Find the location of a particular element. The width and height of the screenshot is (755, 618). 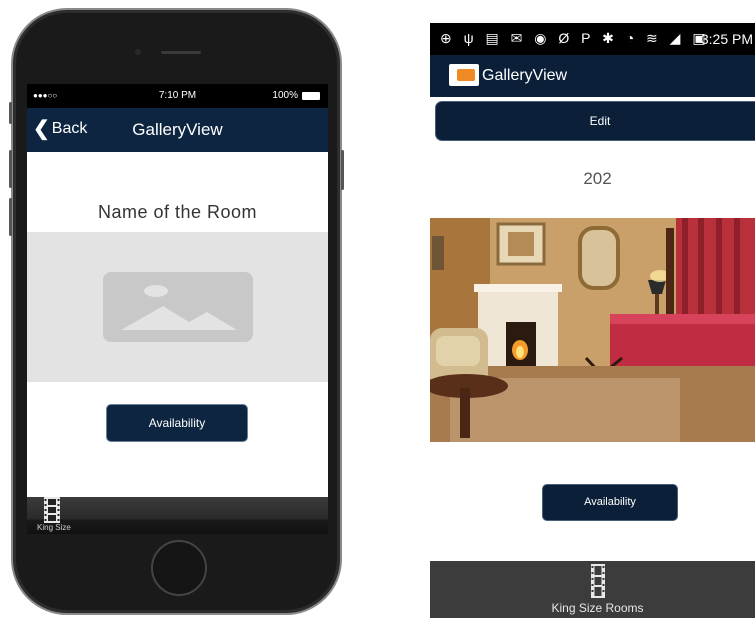

room-name: Name of the Room is located at coordinates (177, 212).